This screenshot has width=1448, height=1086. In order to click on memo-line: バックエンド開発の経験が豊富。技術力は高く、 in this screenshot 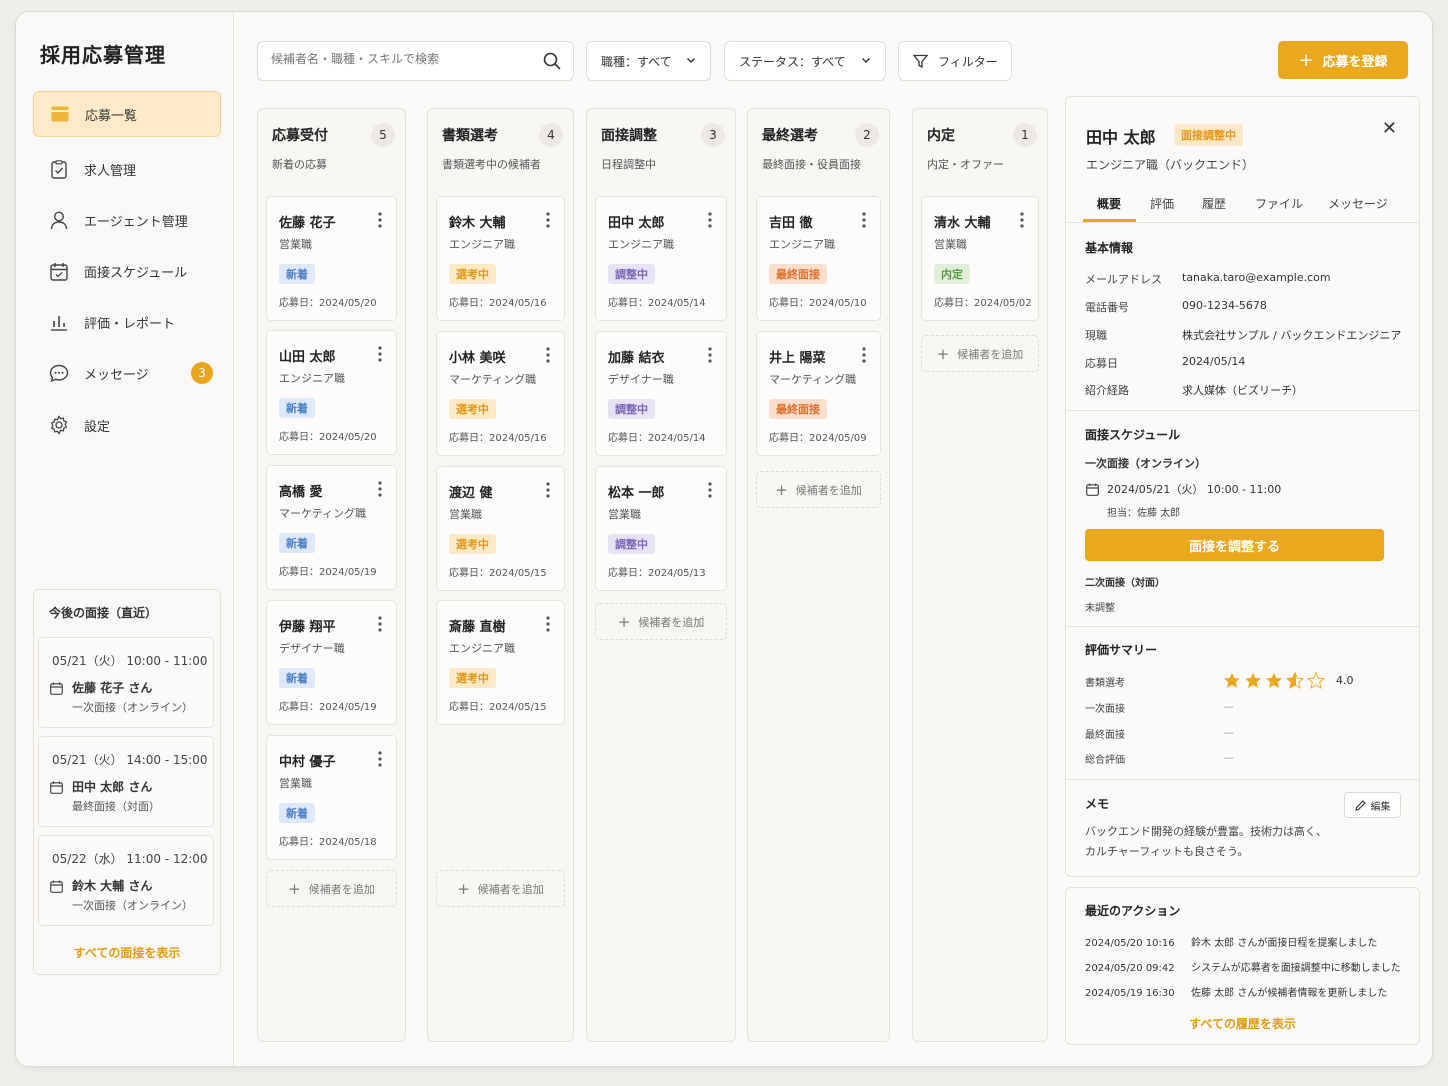, I will do `click(1206, 831)`.